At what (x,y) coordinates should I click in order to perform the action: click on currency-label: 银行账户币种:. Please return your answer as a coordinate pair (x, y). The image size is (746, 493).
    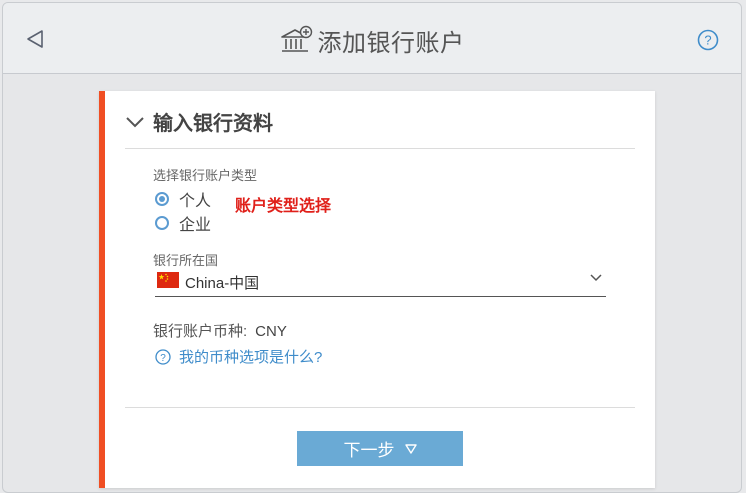
    Looking at the image, I should click on (200, 331).